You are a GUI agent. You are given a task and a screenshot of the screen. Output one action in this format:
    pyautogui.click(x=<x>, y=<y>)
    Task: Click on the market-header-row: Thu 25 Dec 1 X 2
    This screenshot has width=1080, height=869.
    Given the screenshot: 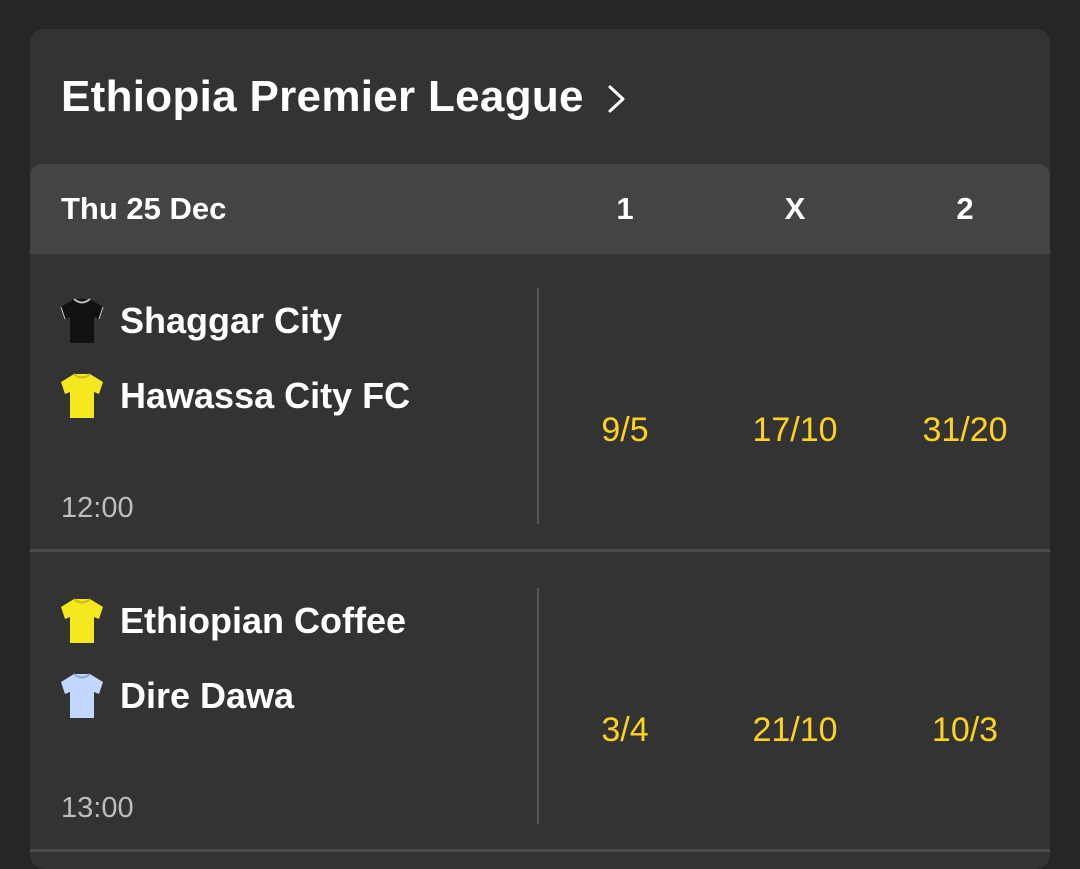 What is the action you would take?
    pyautogui.click(x=540, y=209)
    